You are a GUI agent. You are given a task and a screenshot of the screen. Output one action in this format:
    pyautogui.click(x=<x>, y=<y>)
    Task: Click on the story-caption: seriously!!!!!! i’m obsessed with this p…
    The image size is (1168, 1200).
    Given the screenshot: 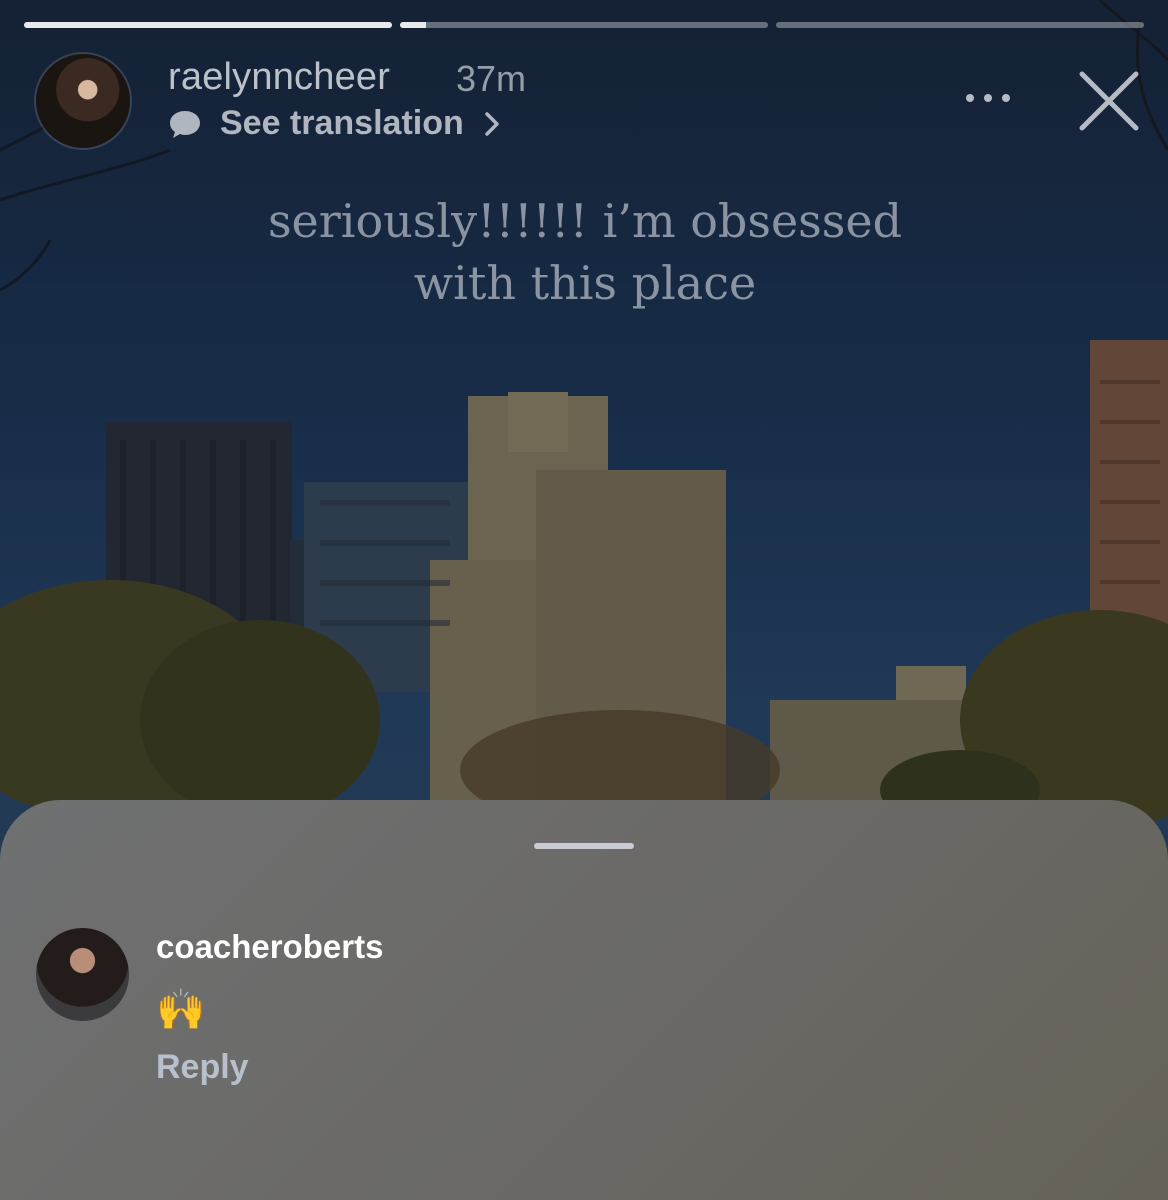 What is the action you would take?
    pyautogui.click(x=585, y=252)
    